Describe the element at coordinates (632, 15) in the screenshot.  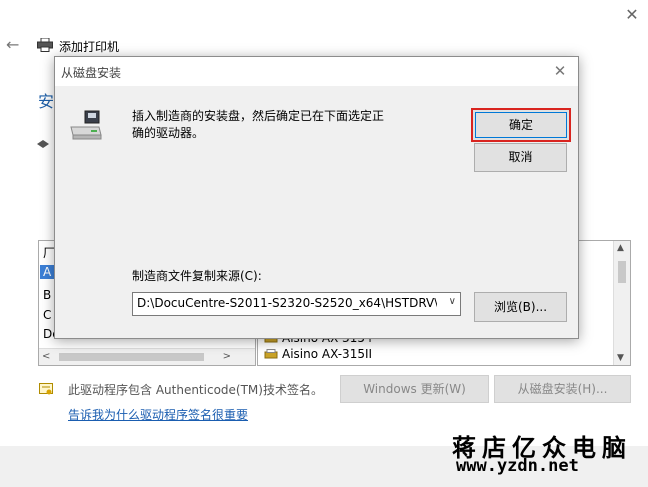
I see `window-close-icon: ✕` at that location.